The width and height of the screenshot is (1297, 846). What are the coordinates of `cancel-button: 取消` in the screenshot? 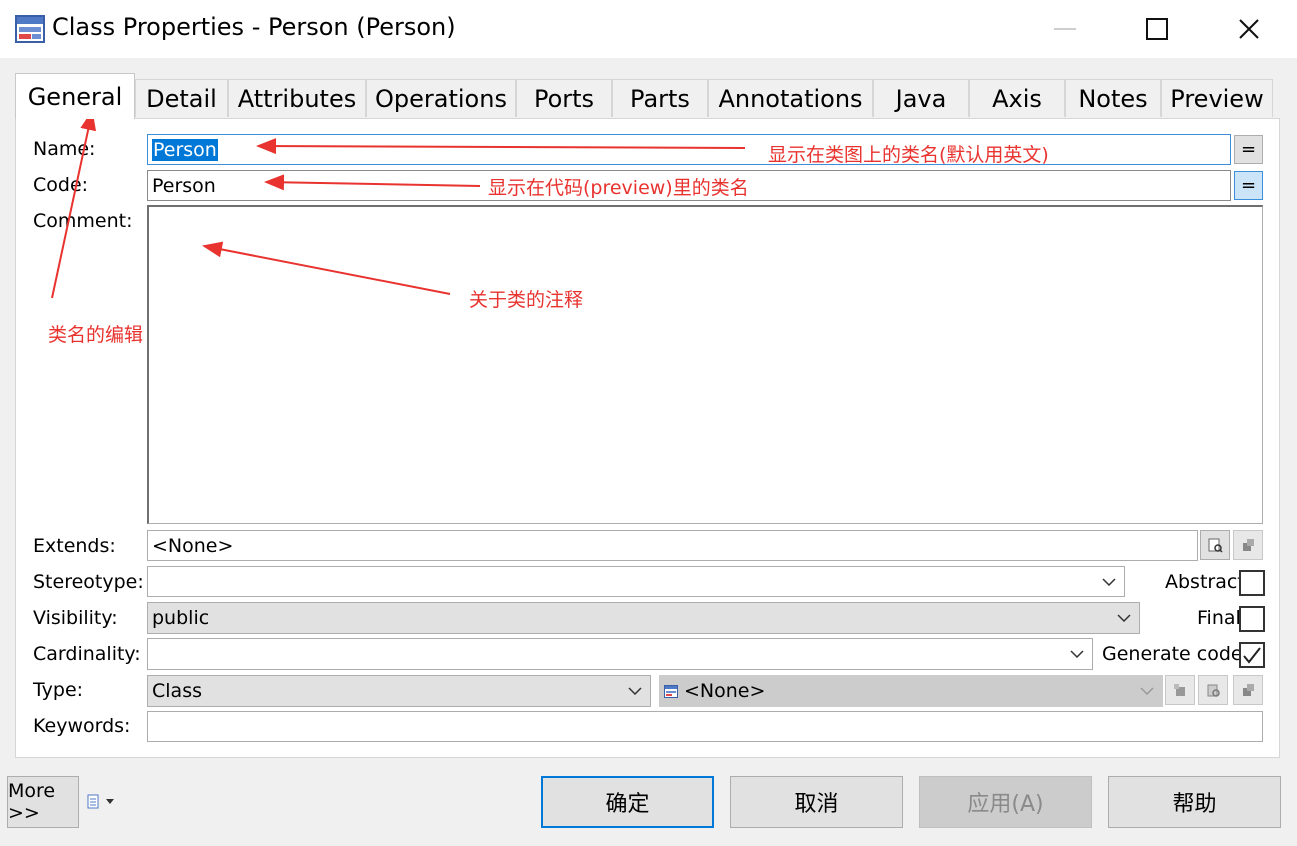 It's located at (816, 802).